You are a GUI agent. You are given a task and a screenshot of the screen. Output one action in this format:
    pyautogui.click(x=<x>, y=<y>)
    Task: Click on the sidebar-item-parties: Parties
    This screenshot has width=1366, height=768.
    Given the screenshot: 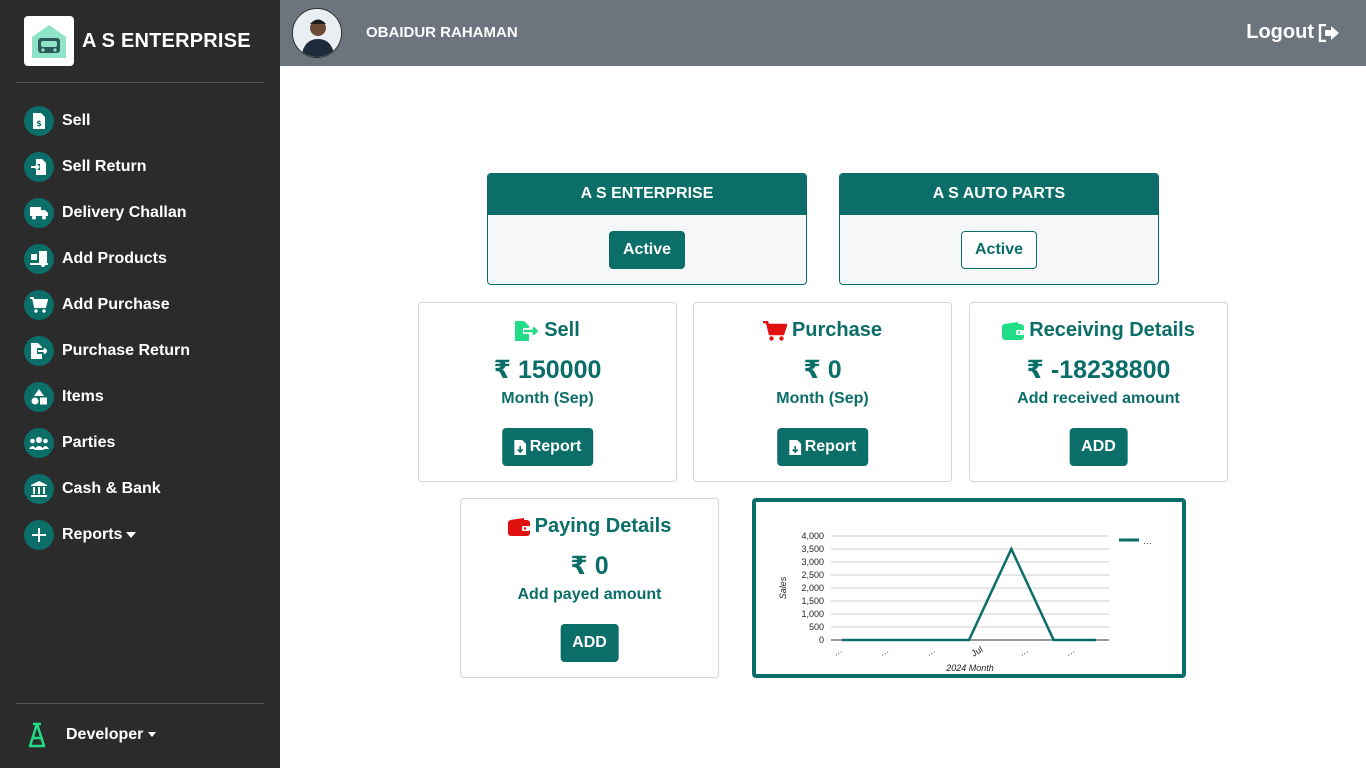 What is the action you would take?
    pyautogui.click(x=107, y=443)
    